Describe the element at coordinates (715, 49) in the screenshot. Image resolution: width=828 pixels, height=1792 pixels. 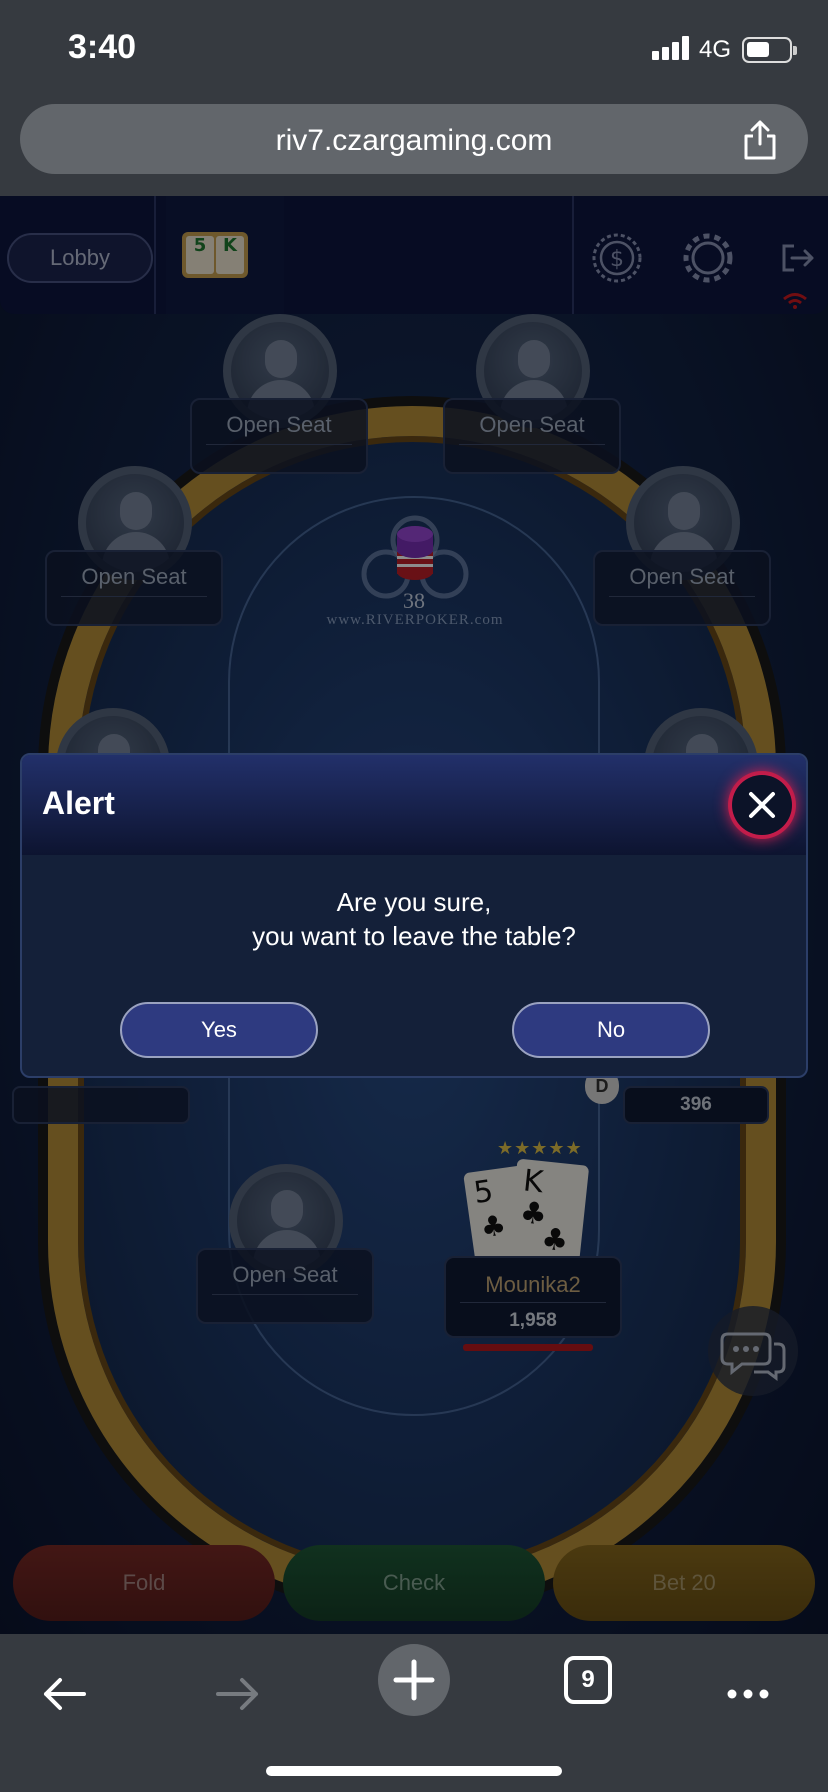
I see `network-type: 4G` at that location.